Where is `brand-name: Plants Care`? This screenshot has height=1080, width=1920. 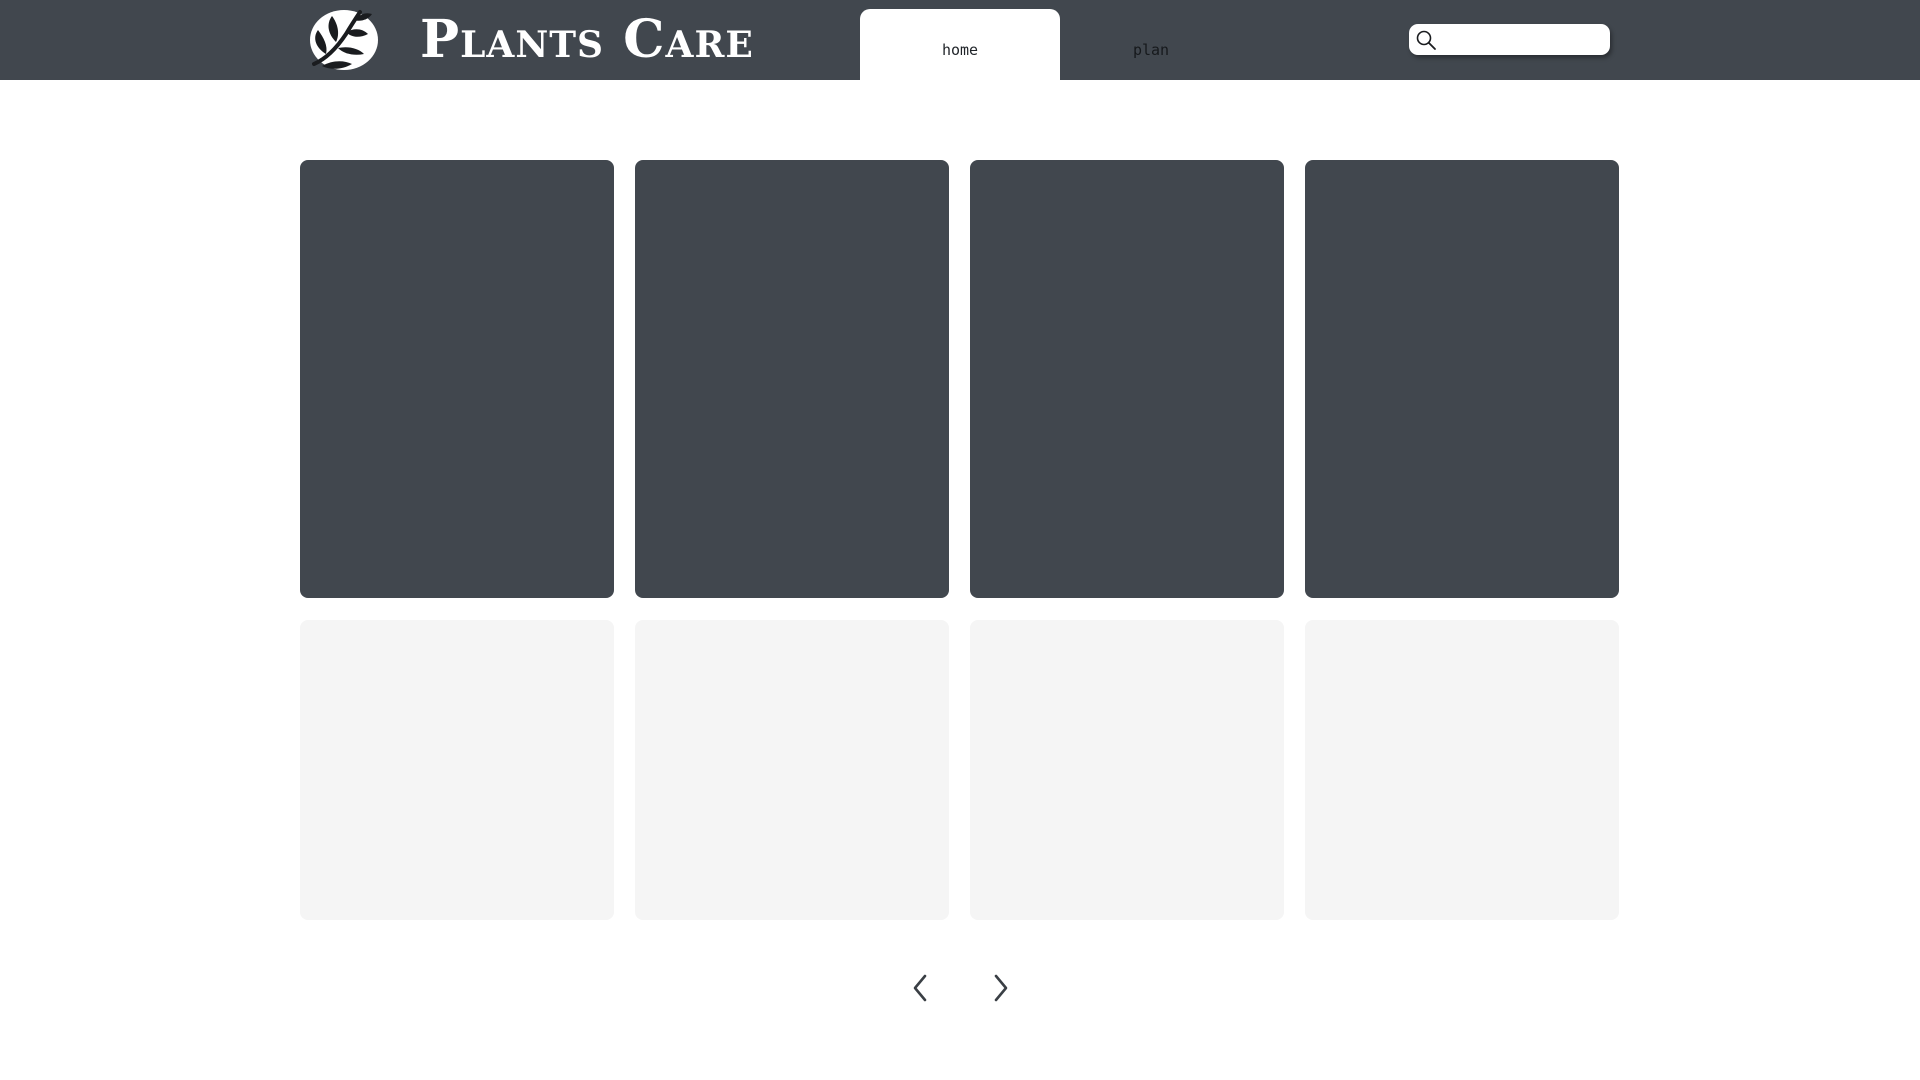
brand-name: Plants Care is located at coordinates (587, 39).